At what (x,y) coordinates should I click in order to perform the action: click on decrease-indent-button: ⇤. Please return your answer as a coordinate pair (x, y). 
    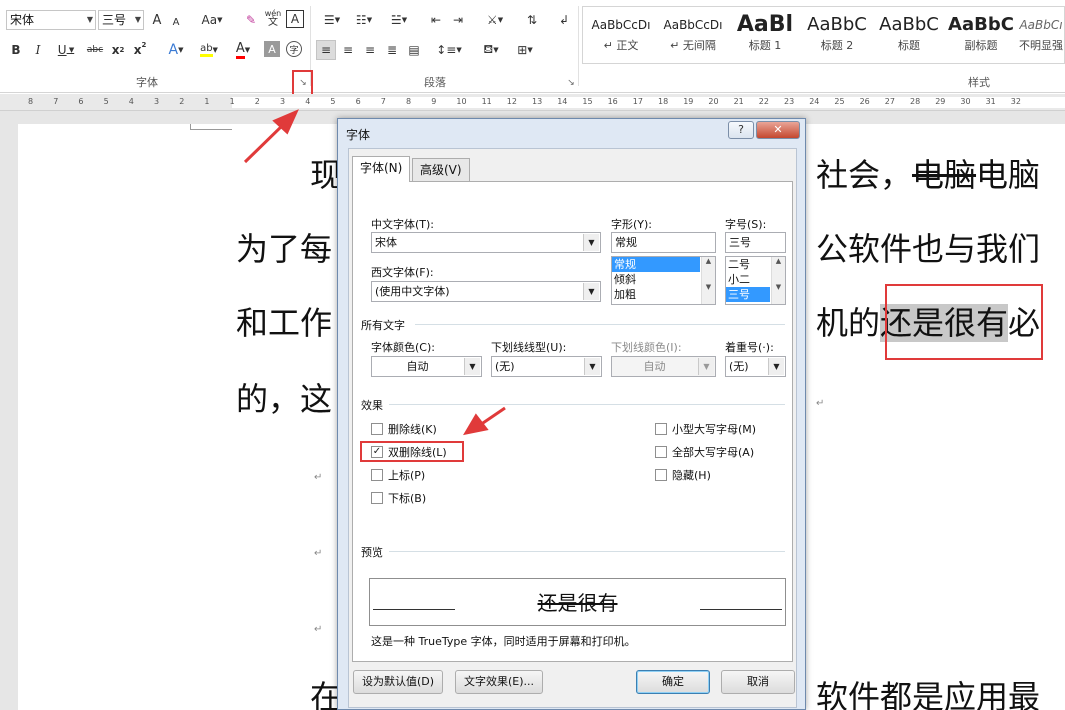
    Looking at the image, I should click on (436, 20).